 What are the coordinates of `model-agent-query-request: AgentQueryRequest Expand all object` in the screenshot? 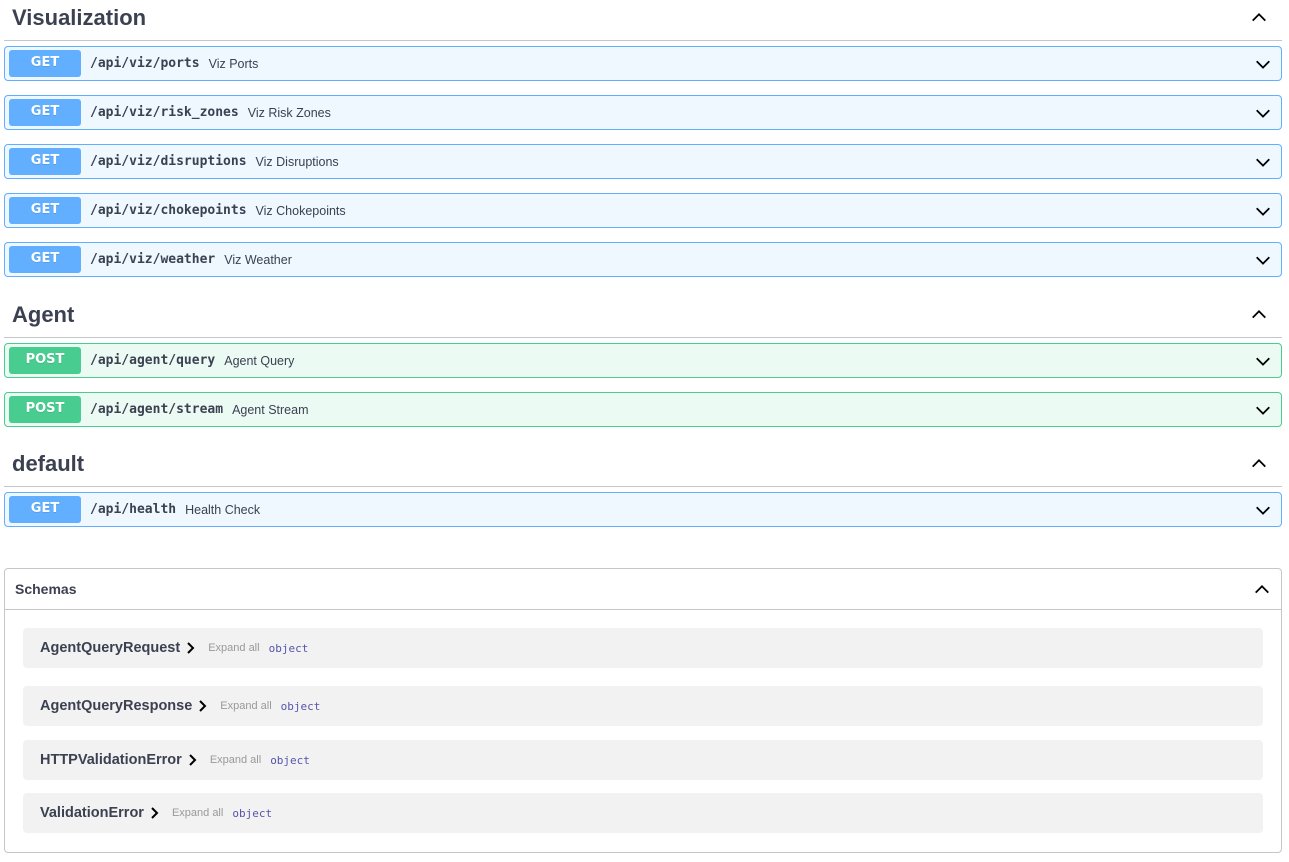 It's located at (643, 648).